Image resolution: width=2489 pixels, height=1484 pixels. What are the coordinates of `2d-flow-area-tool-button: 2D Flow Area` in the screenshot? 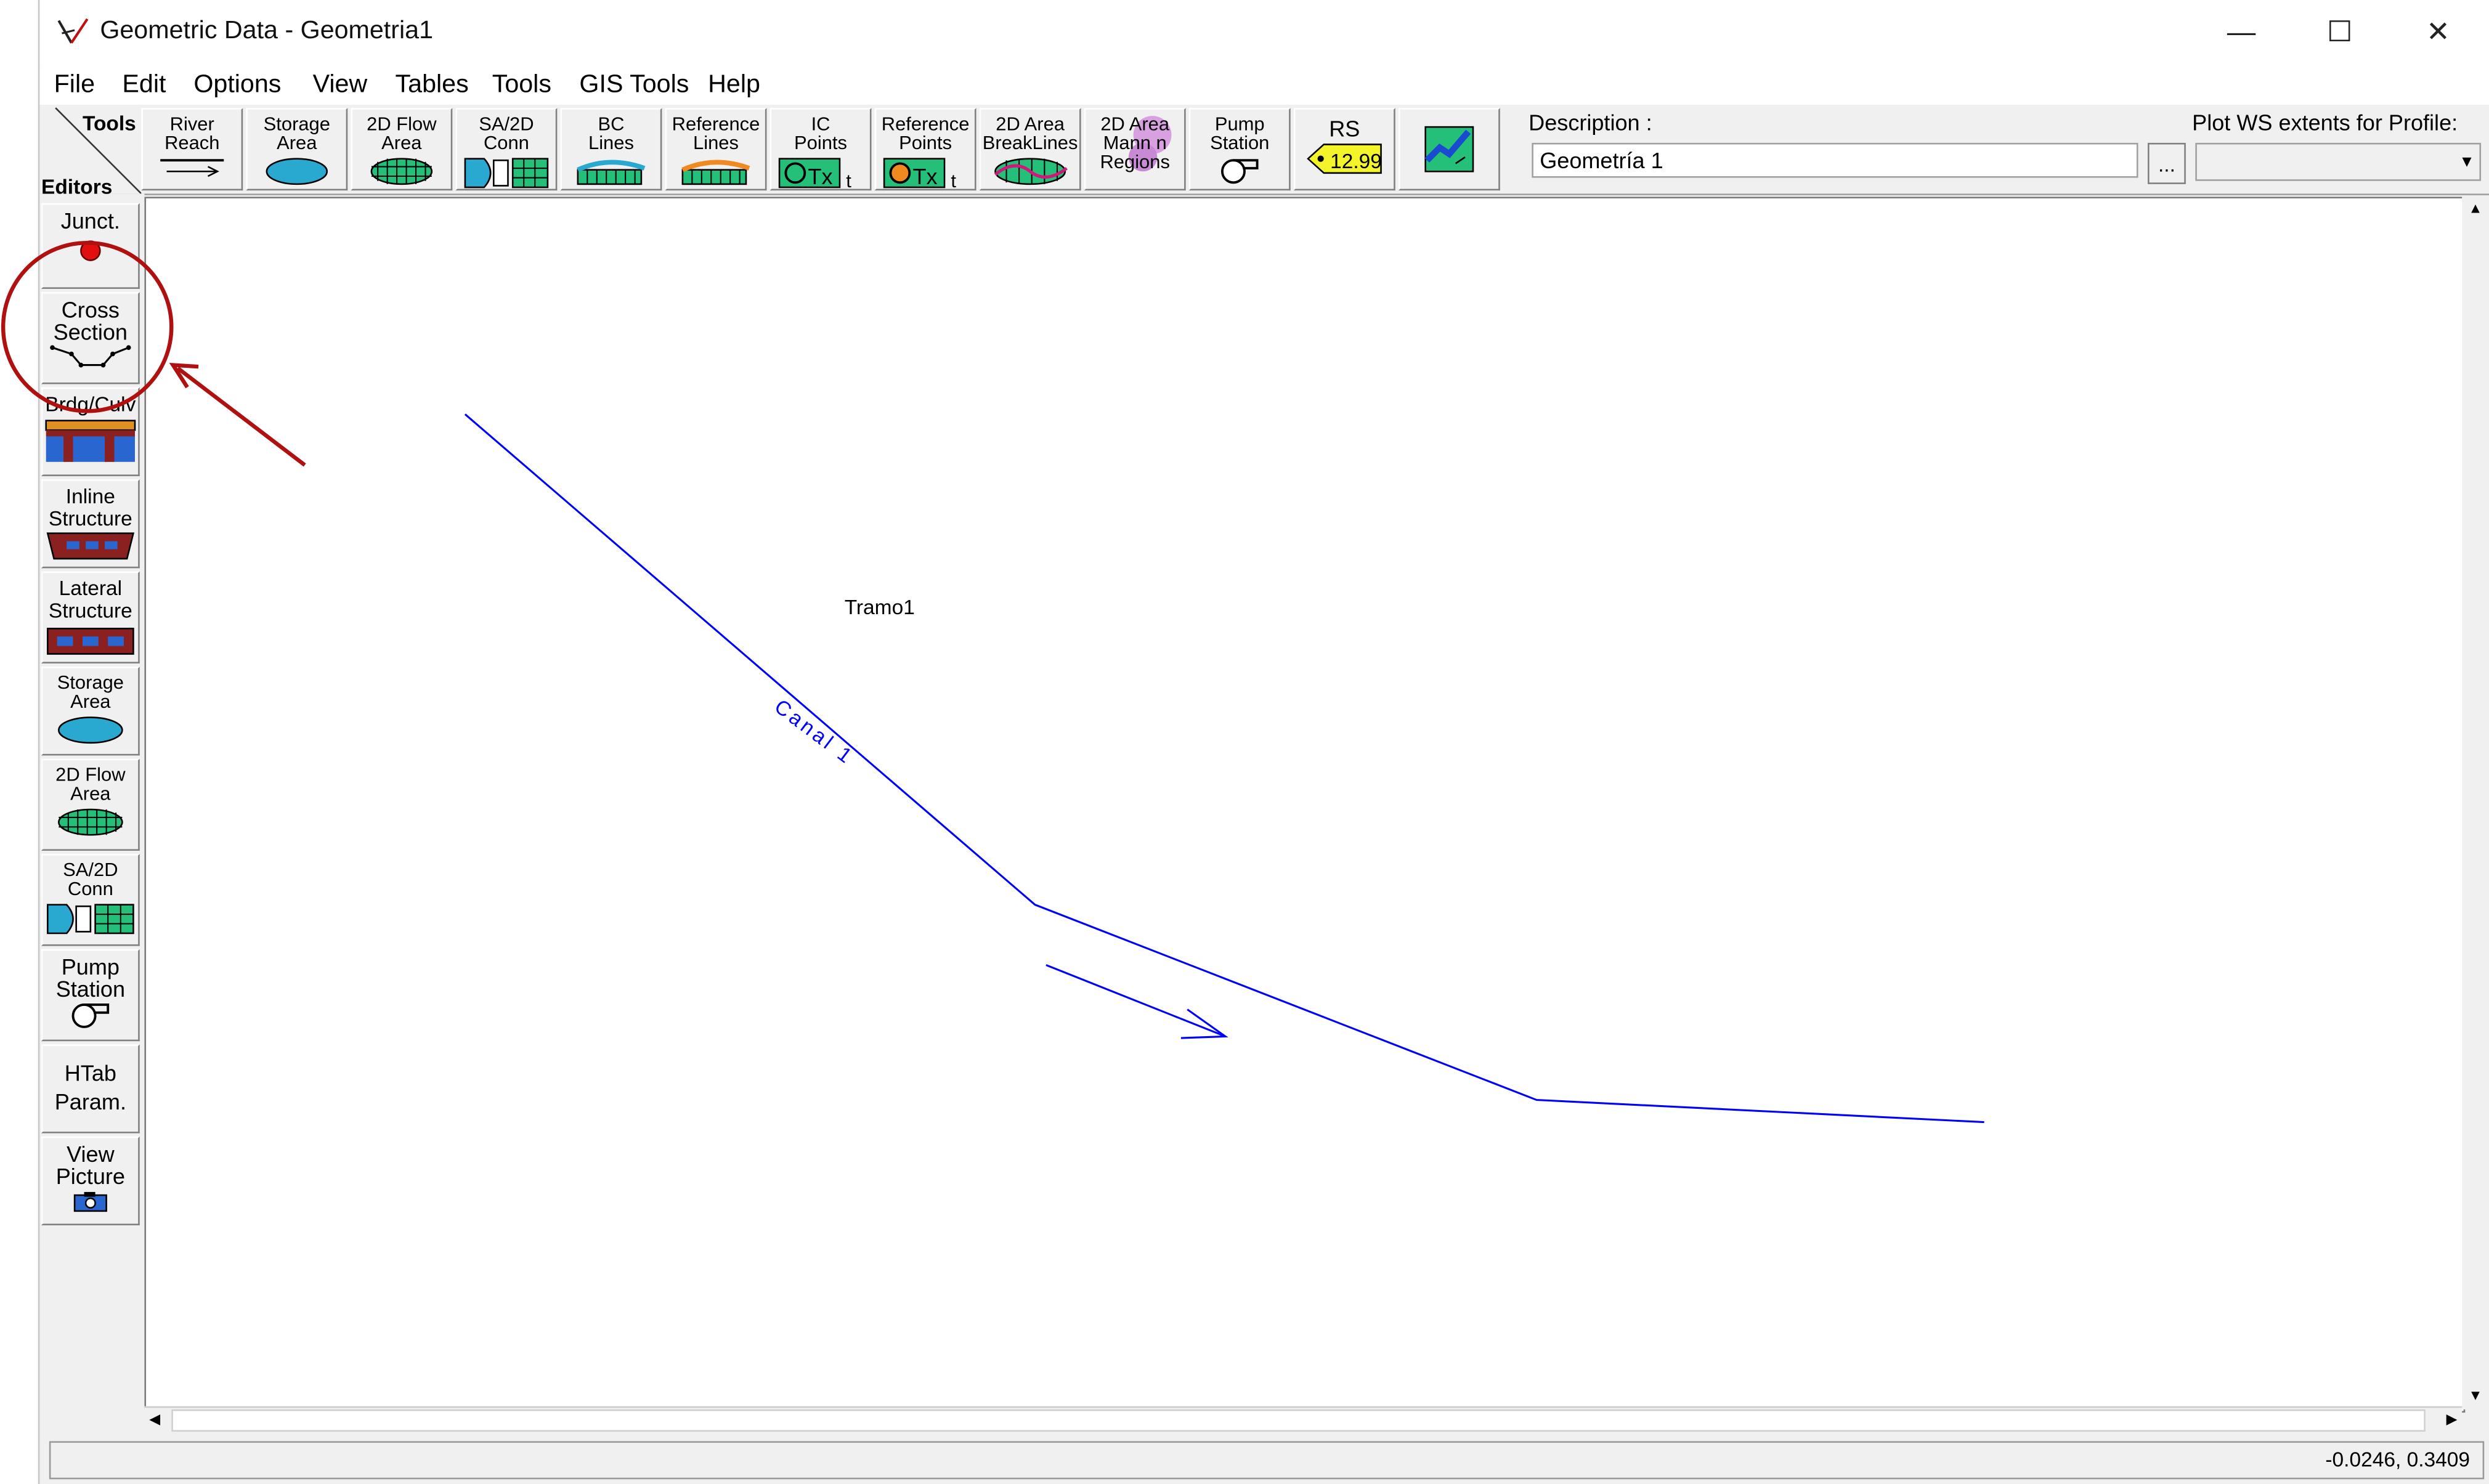 It's located at (402, 149).